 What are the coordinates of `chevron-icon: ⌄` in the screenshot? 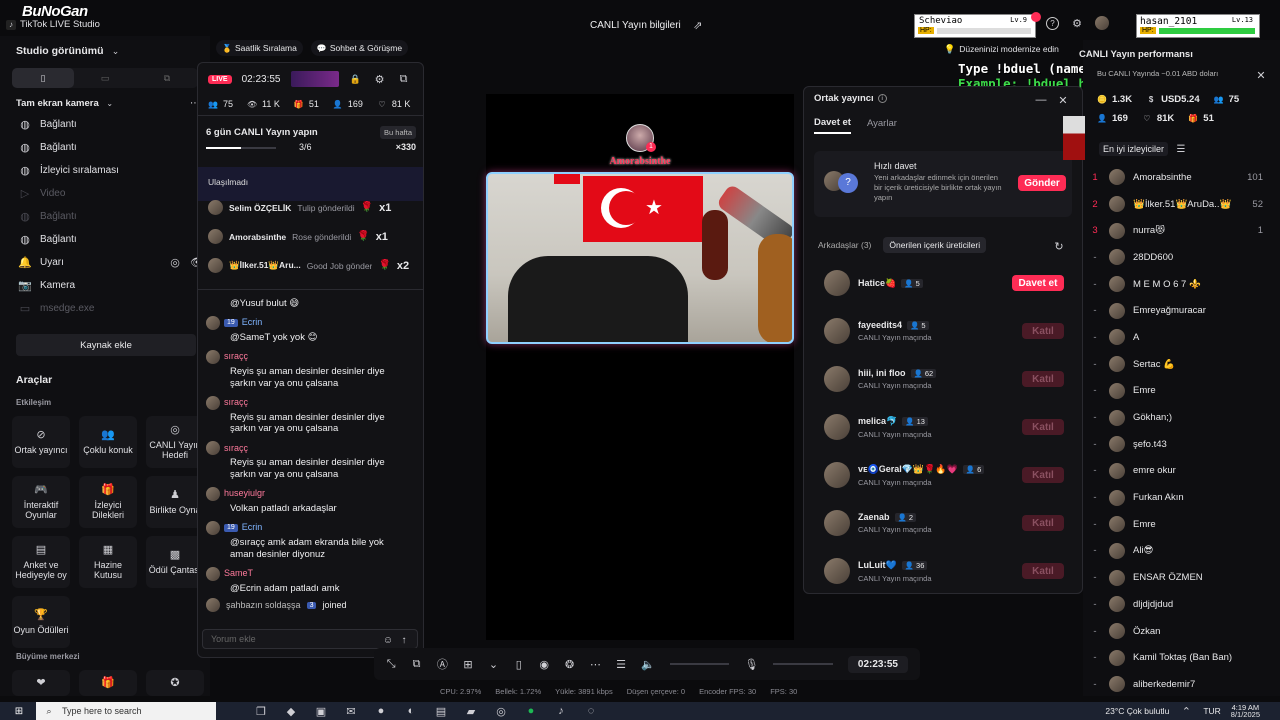 It's located at (493, 664).